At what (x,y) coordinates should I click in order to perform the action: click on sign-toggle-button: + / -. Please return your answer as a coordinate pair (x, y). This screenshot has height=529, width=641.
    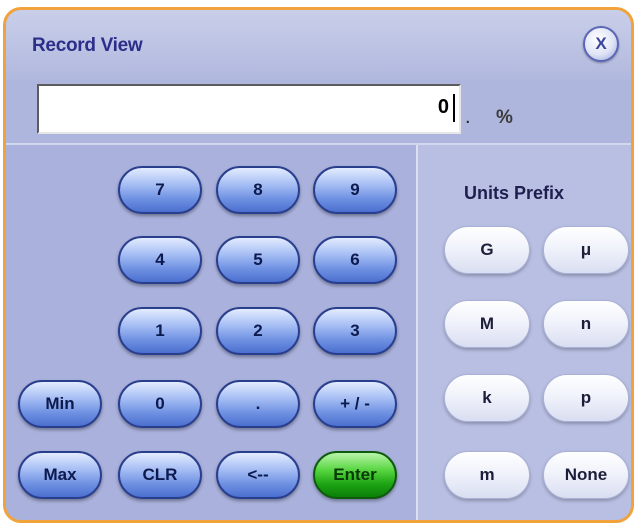
    Looking at the image, I should click on (355, 404).